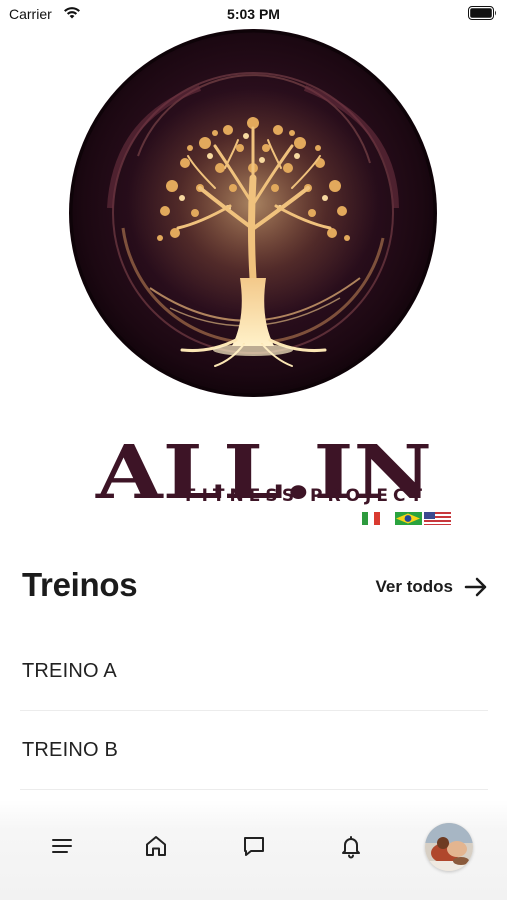 Image resolution: width=507 pixels, height=900 pixels. I want to click on bell-icon, so click(351, 847).